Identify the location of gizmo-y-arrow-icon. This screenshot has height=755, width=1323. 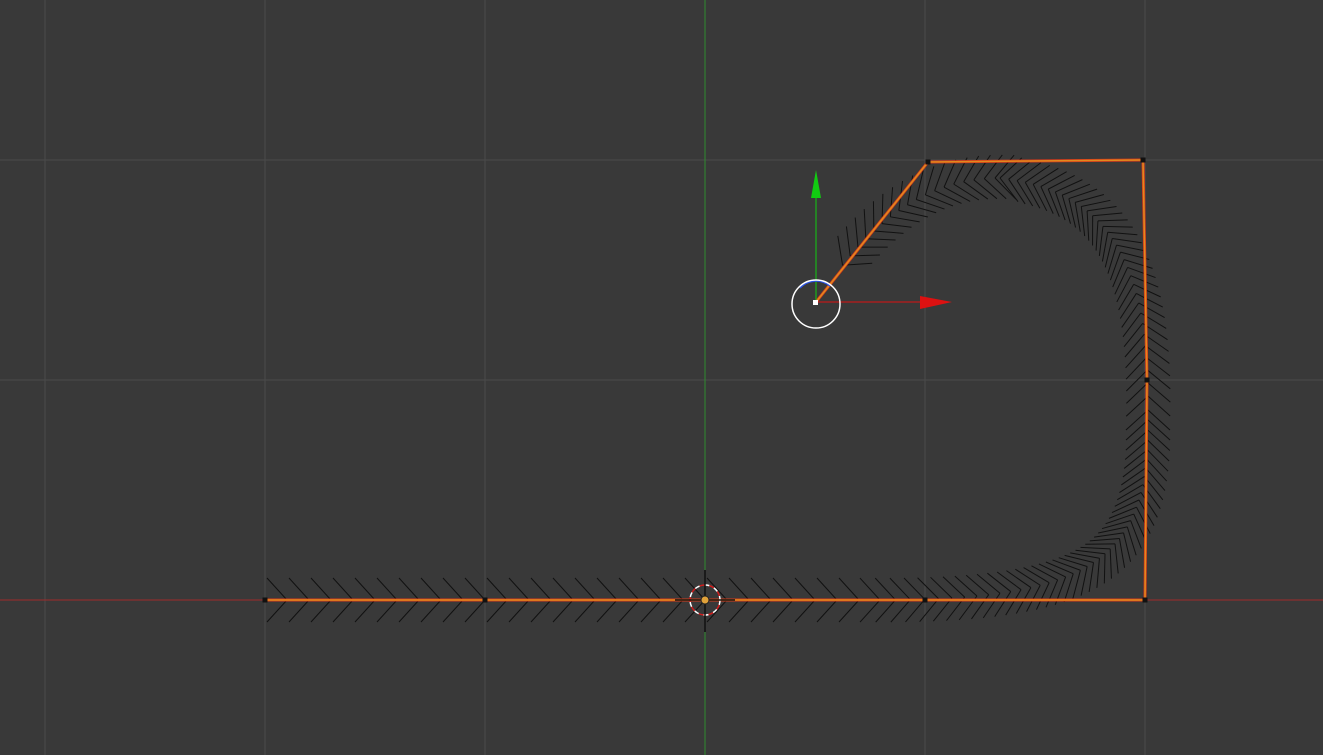
(816, 184).